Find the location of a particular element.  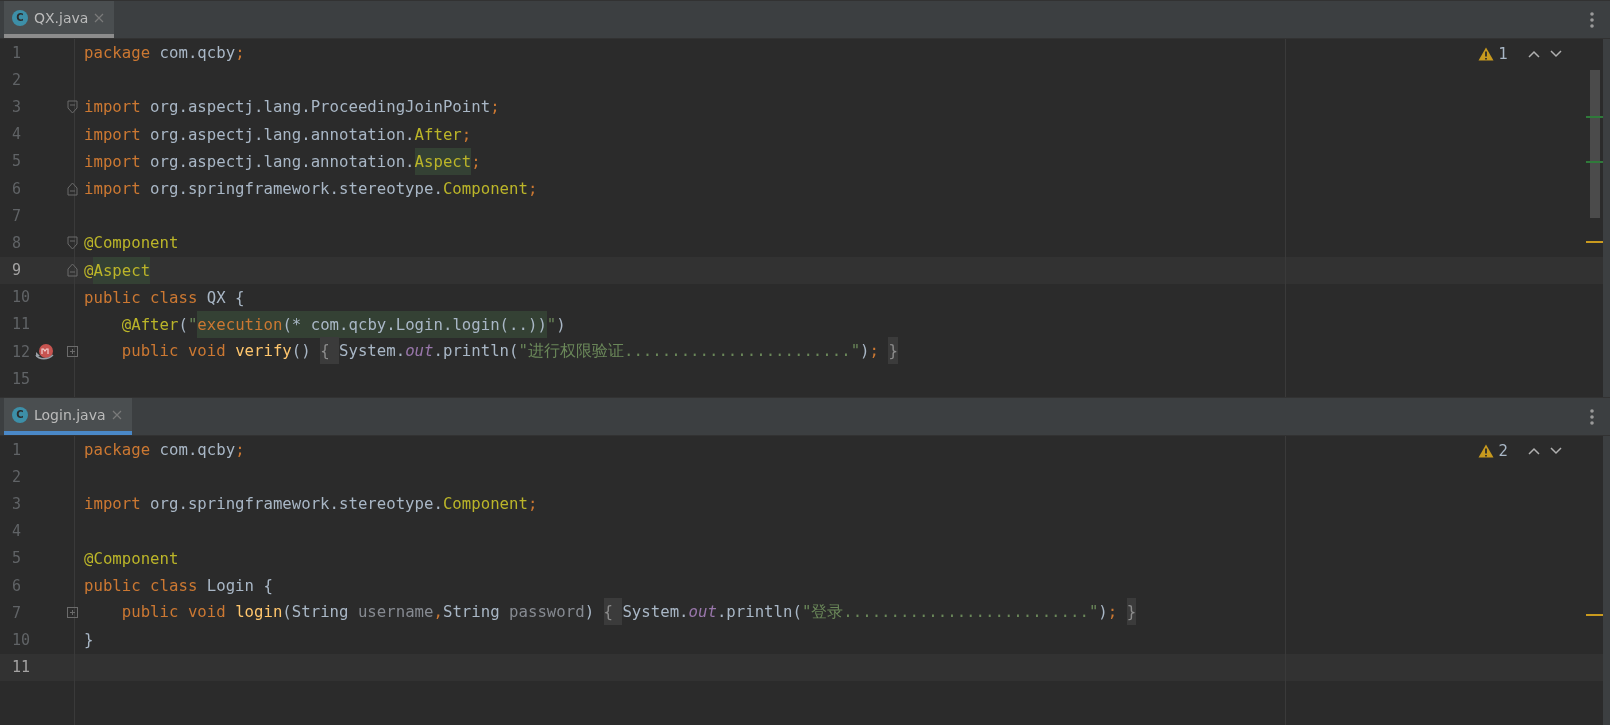

scrollbar-thumb is located at coordinates (1595, 144).